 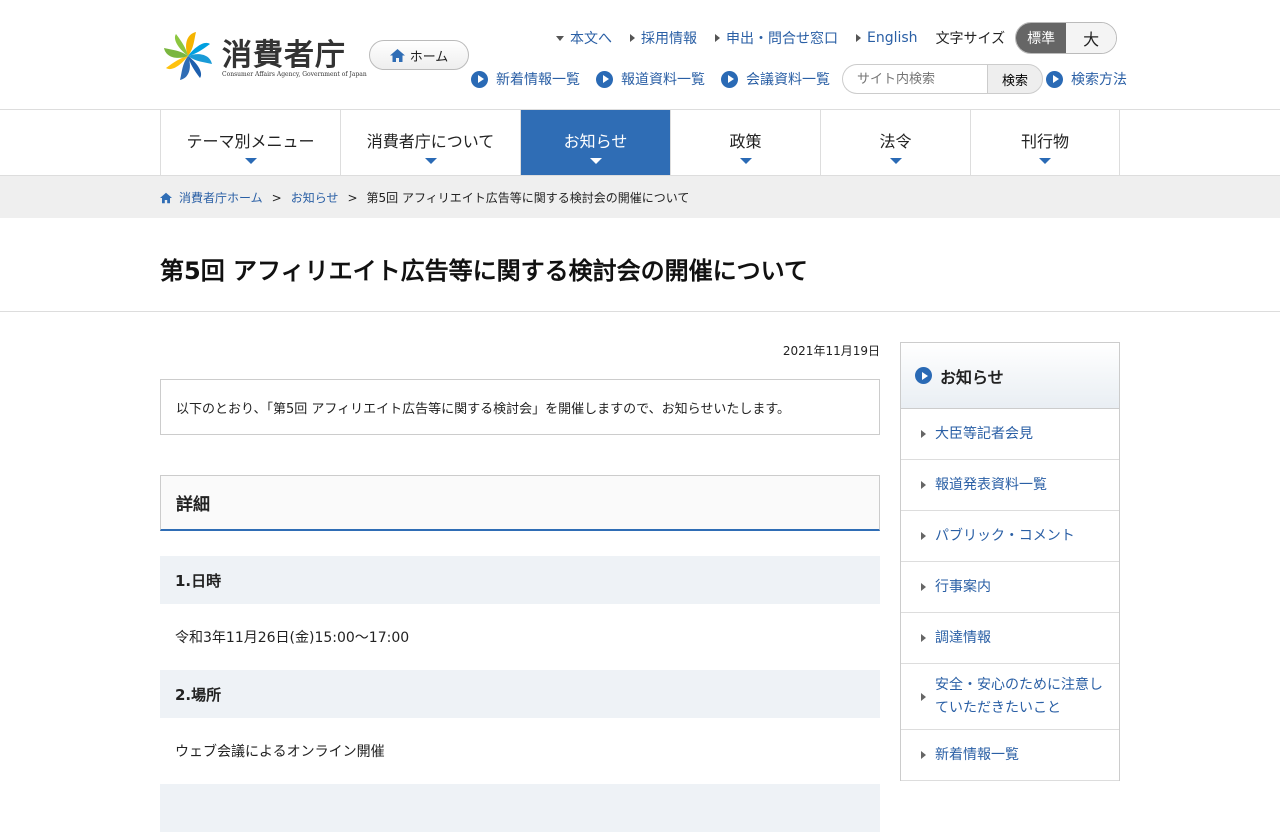 I want to click on gnav-item-label: テーマ別メニュー, so click(x=250, y=141).